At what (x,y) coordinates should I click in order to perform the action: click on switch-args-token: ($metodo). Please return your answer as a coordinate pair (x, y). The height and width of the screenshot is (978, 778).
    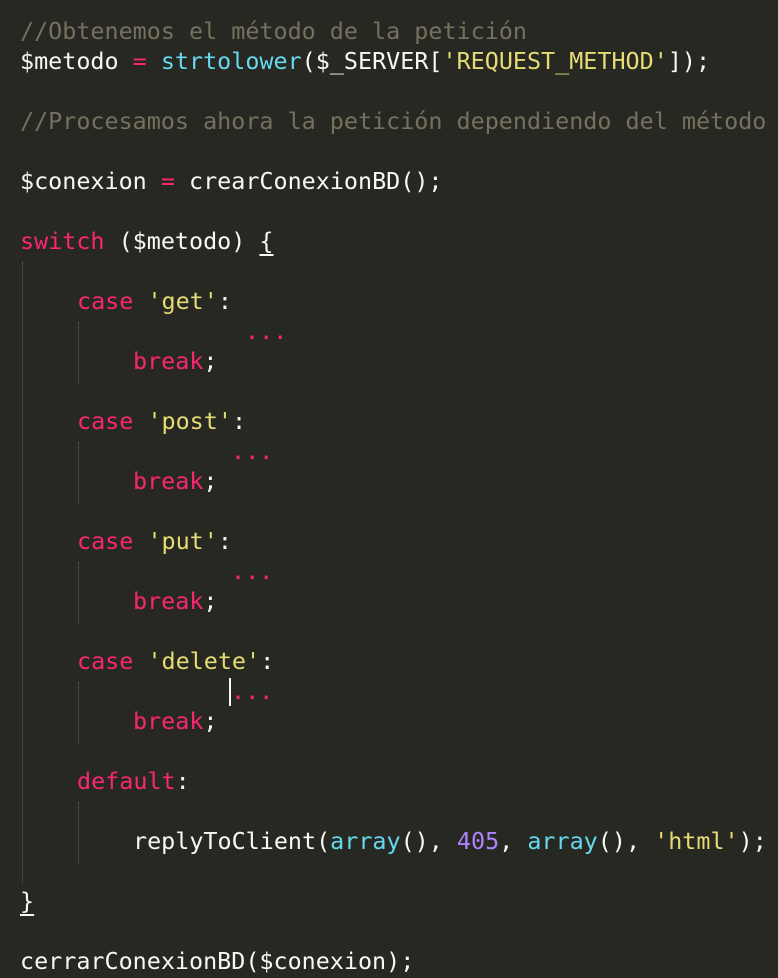
    Looking at the image, I should click on (182, 241).